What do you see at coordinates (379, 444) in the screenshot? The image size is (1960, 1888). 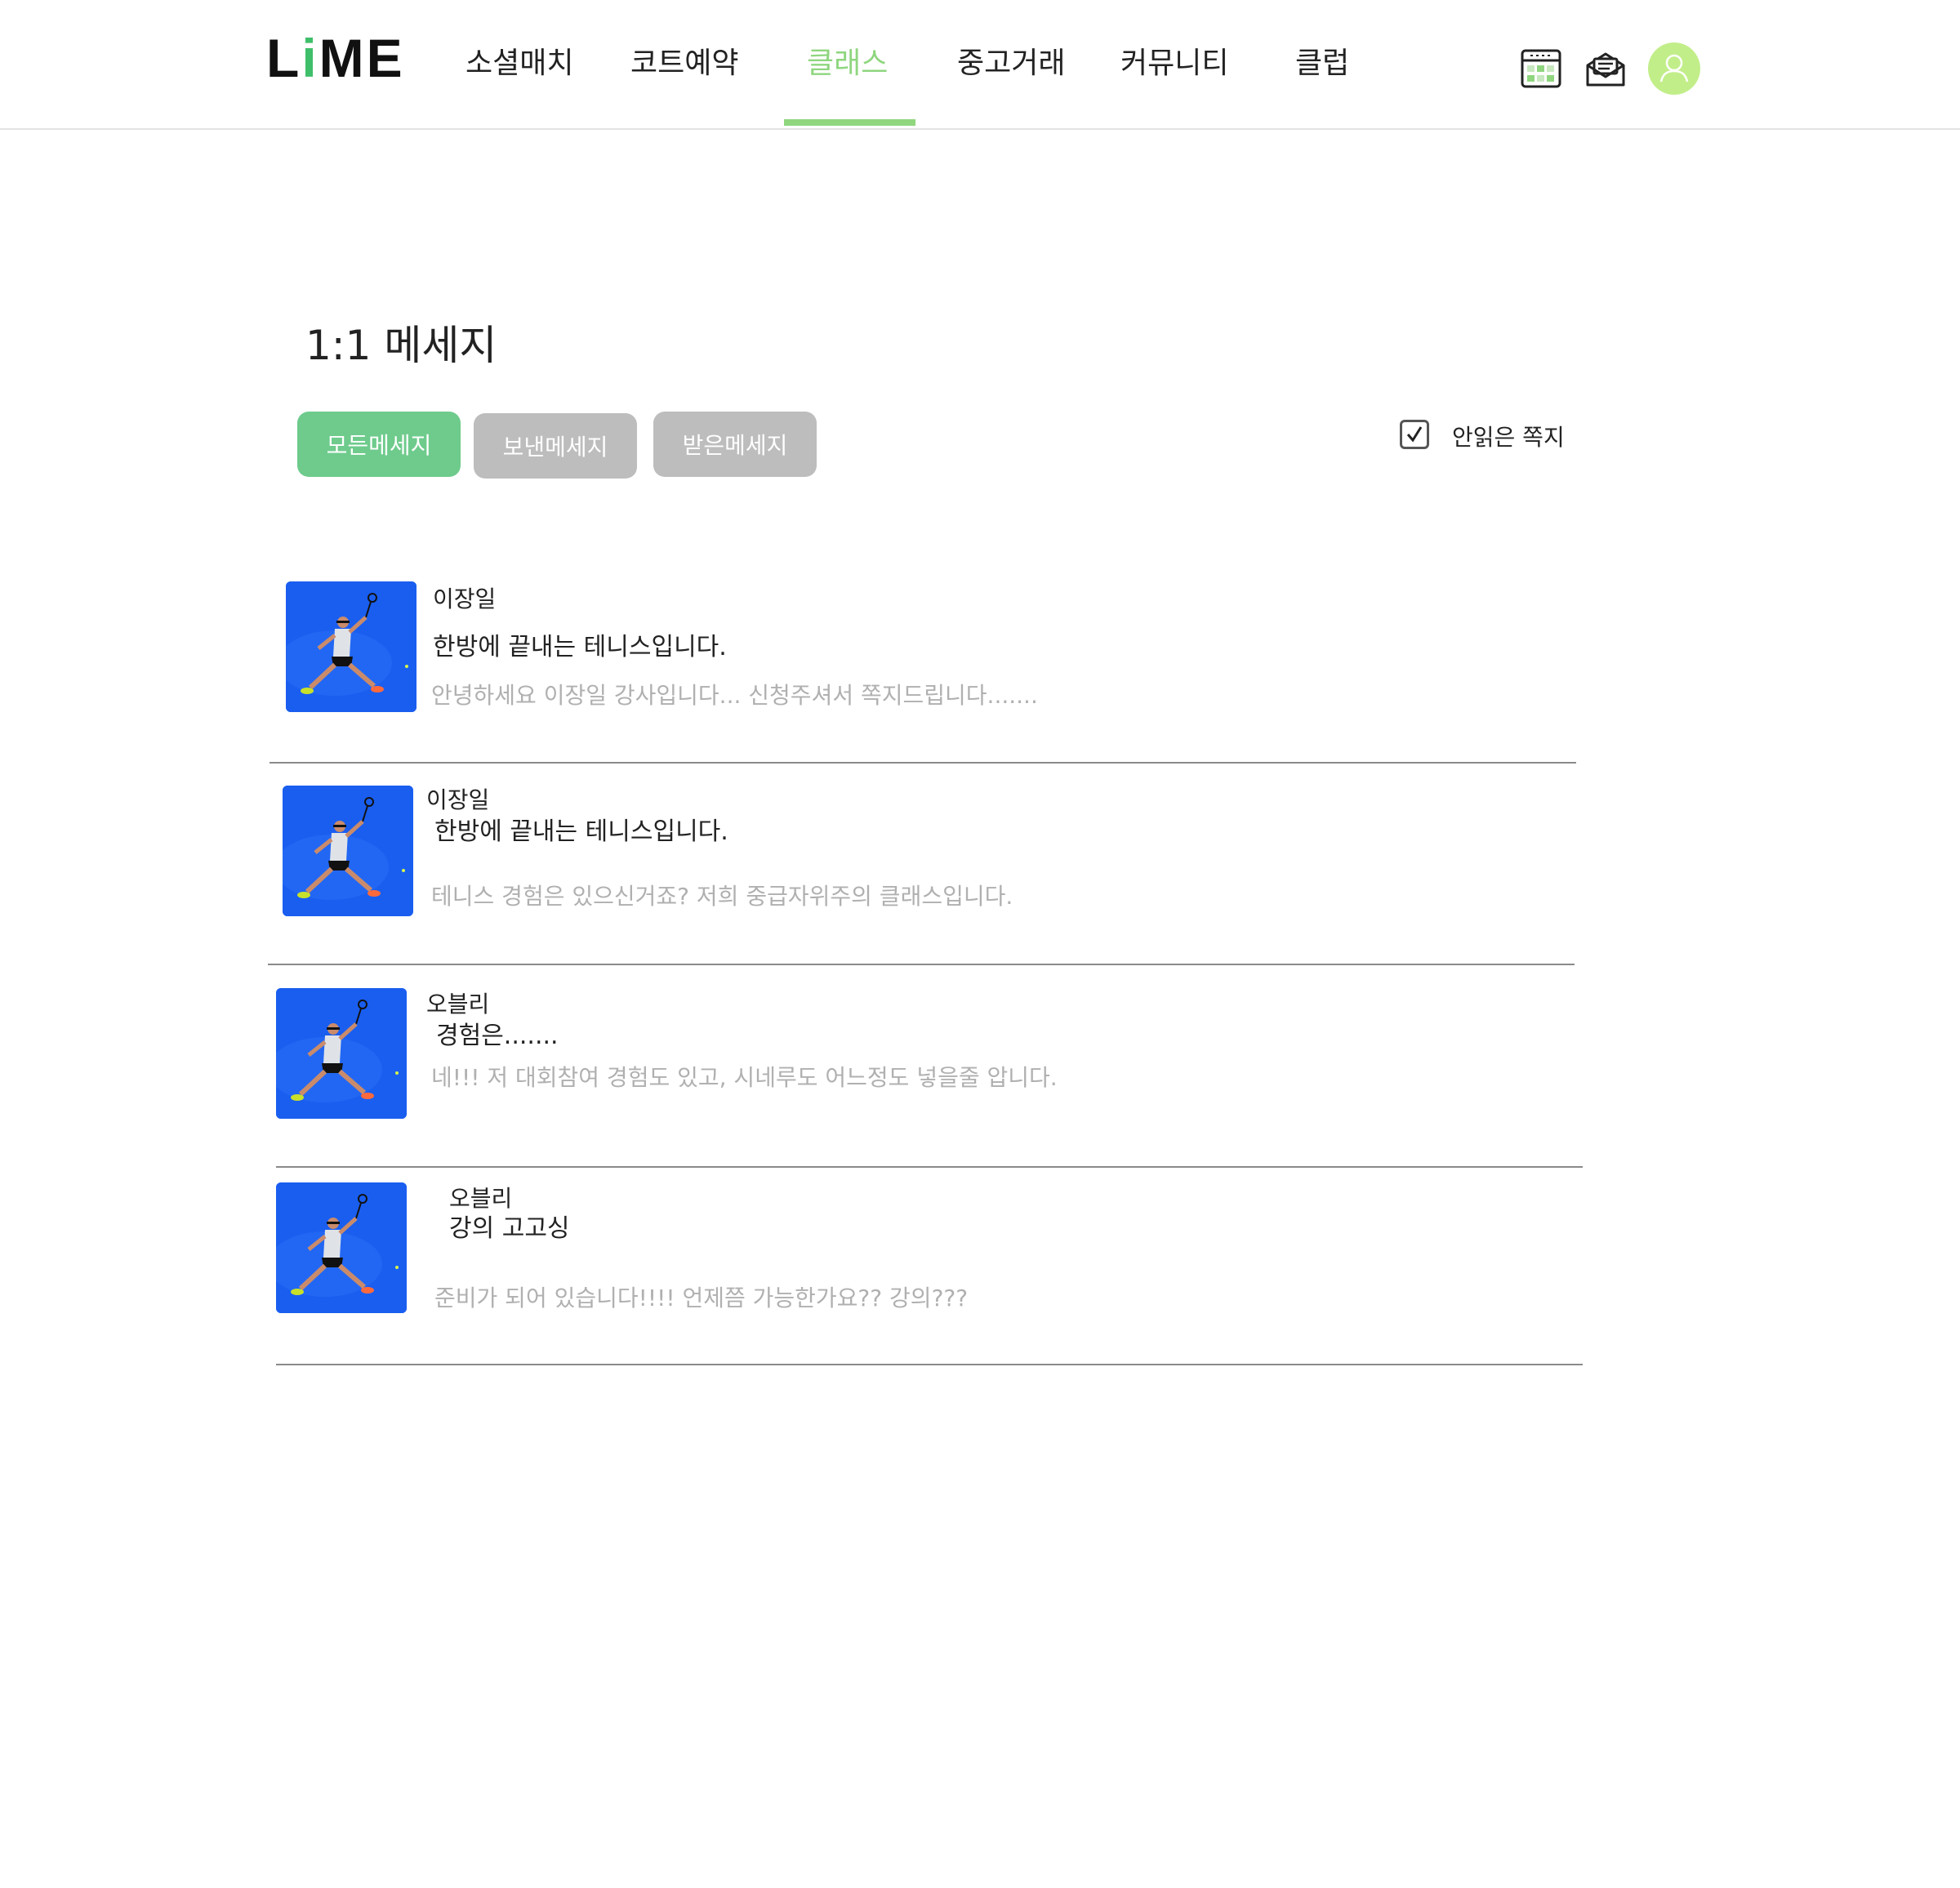 I see `filter-all-messages-button: 모든메세지` at bounding box center [379, 444].